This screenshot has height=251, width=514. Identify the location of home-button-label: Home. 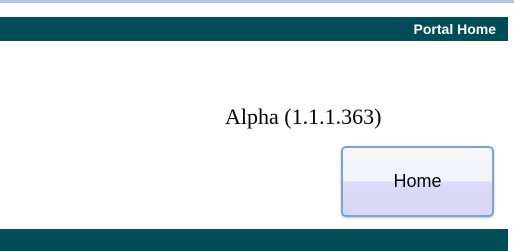
(417, 181).